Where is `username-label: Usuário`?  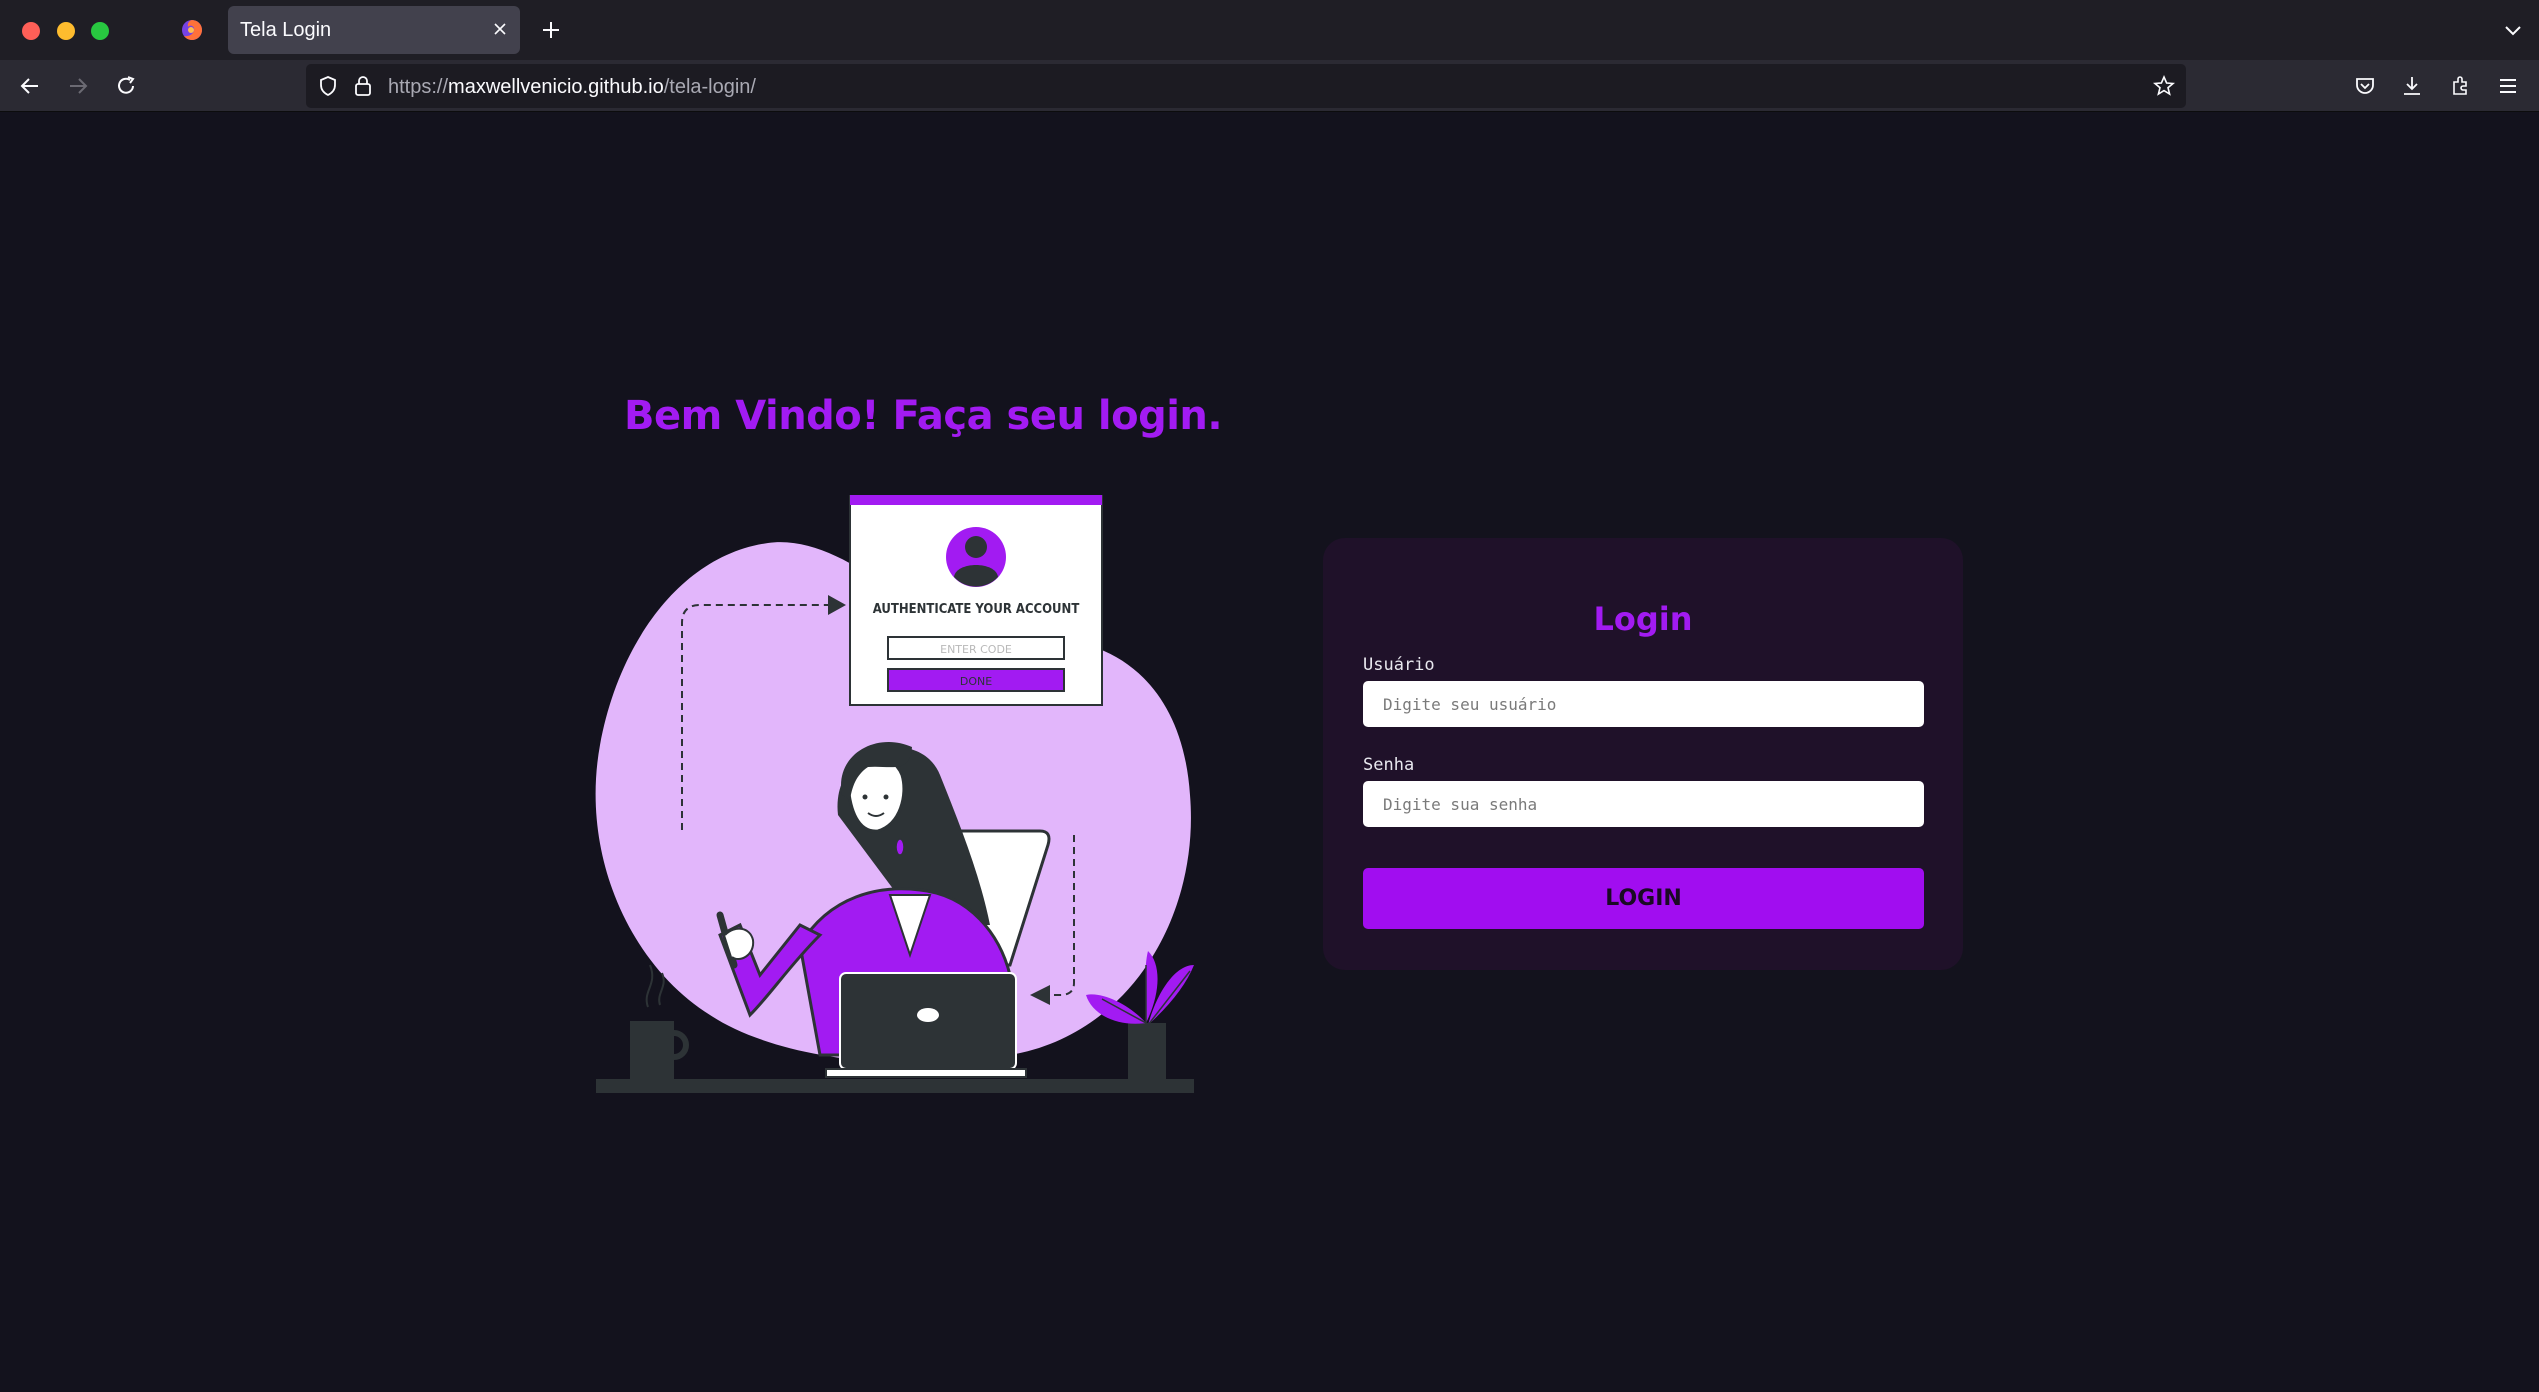
username-label: Usuário is located at coordinates (1399, 665).